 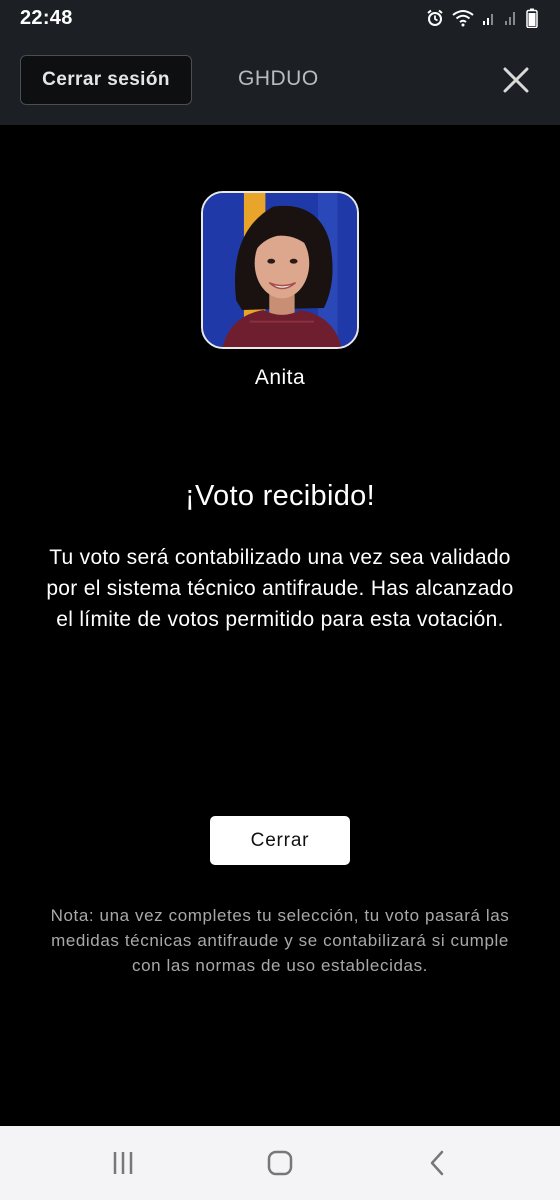 I want to click on home-button, so click(x=280, y=1163).